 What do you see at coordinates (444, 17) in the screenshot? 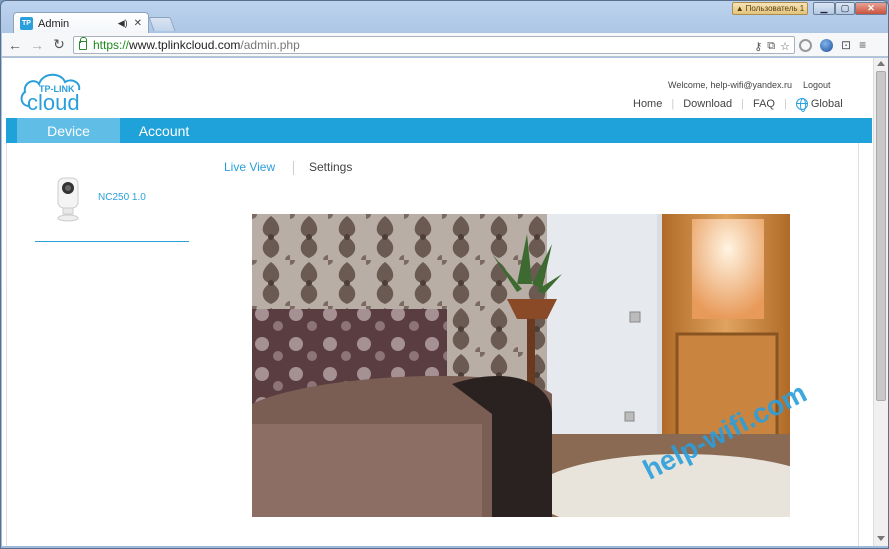
I see `tab-strip: TP Admin ◀) ✕ ▲ Пользователь 1 ▁ ▢ ✕` at bounding box center [444, 17].